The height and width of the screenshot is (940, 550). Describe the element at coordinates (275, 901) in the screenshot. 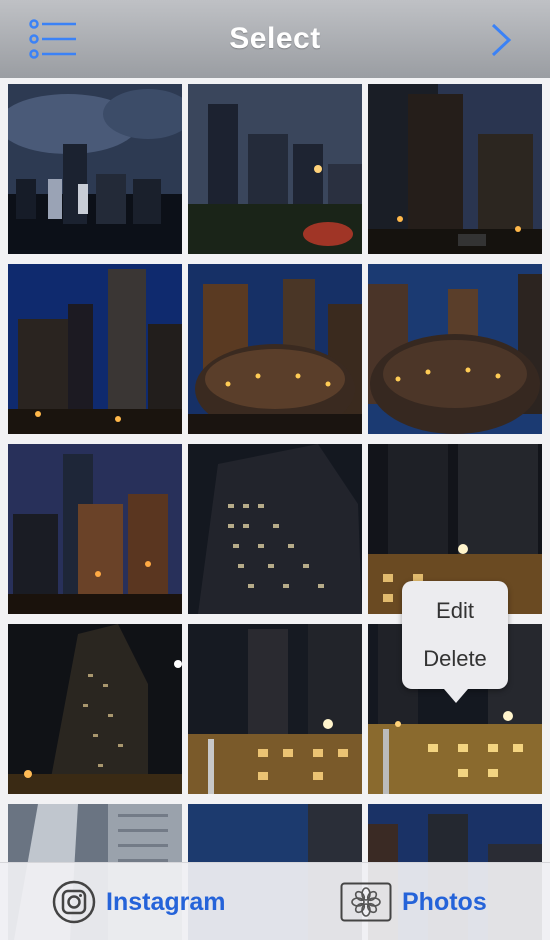

I see `bottom-toolbar: Instagram Photos` at that location.